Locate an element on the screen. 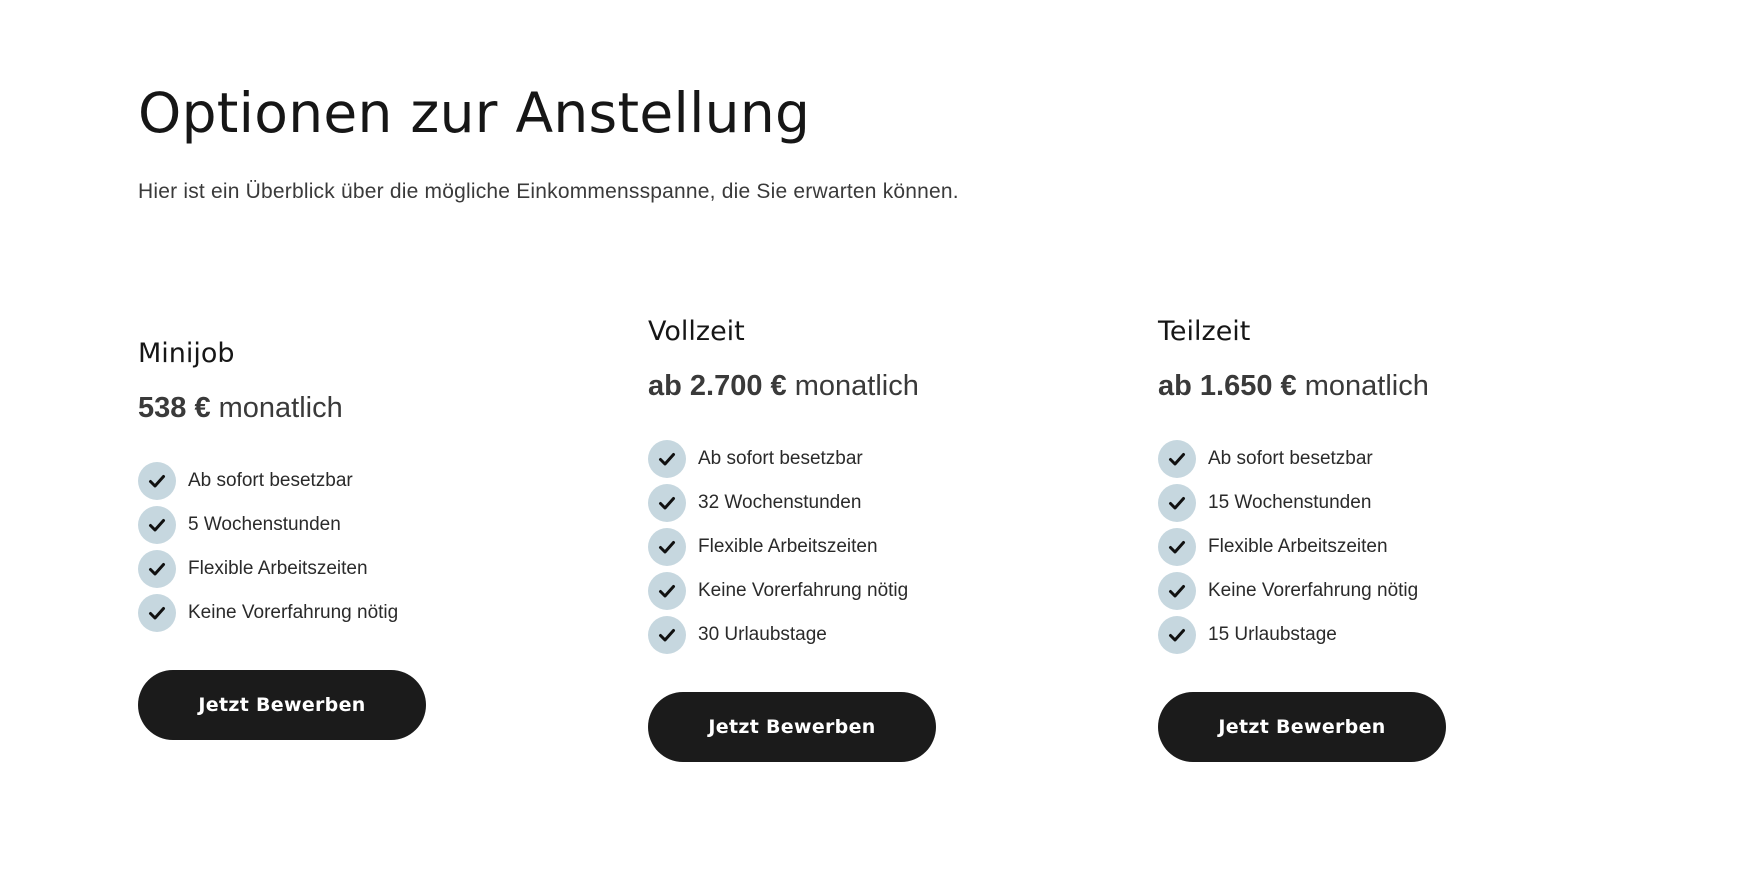 This screenshot has width=1760, height=878. plan-name: Teilzeit is located at coordinates (1204, 331).